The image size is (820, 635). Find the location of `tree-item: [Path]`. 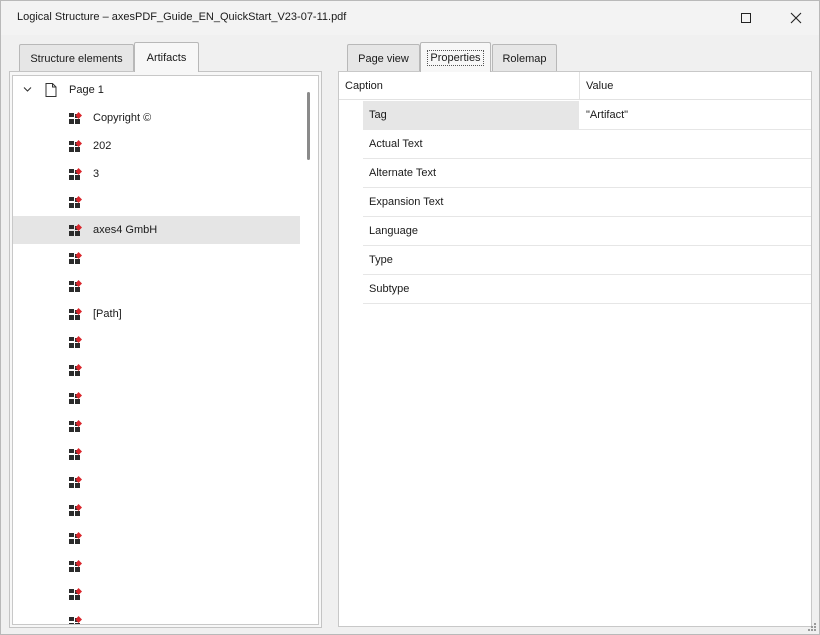

tree-item: [Path] is located at coordinates (156, 314).